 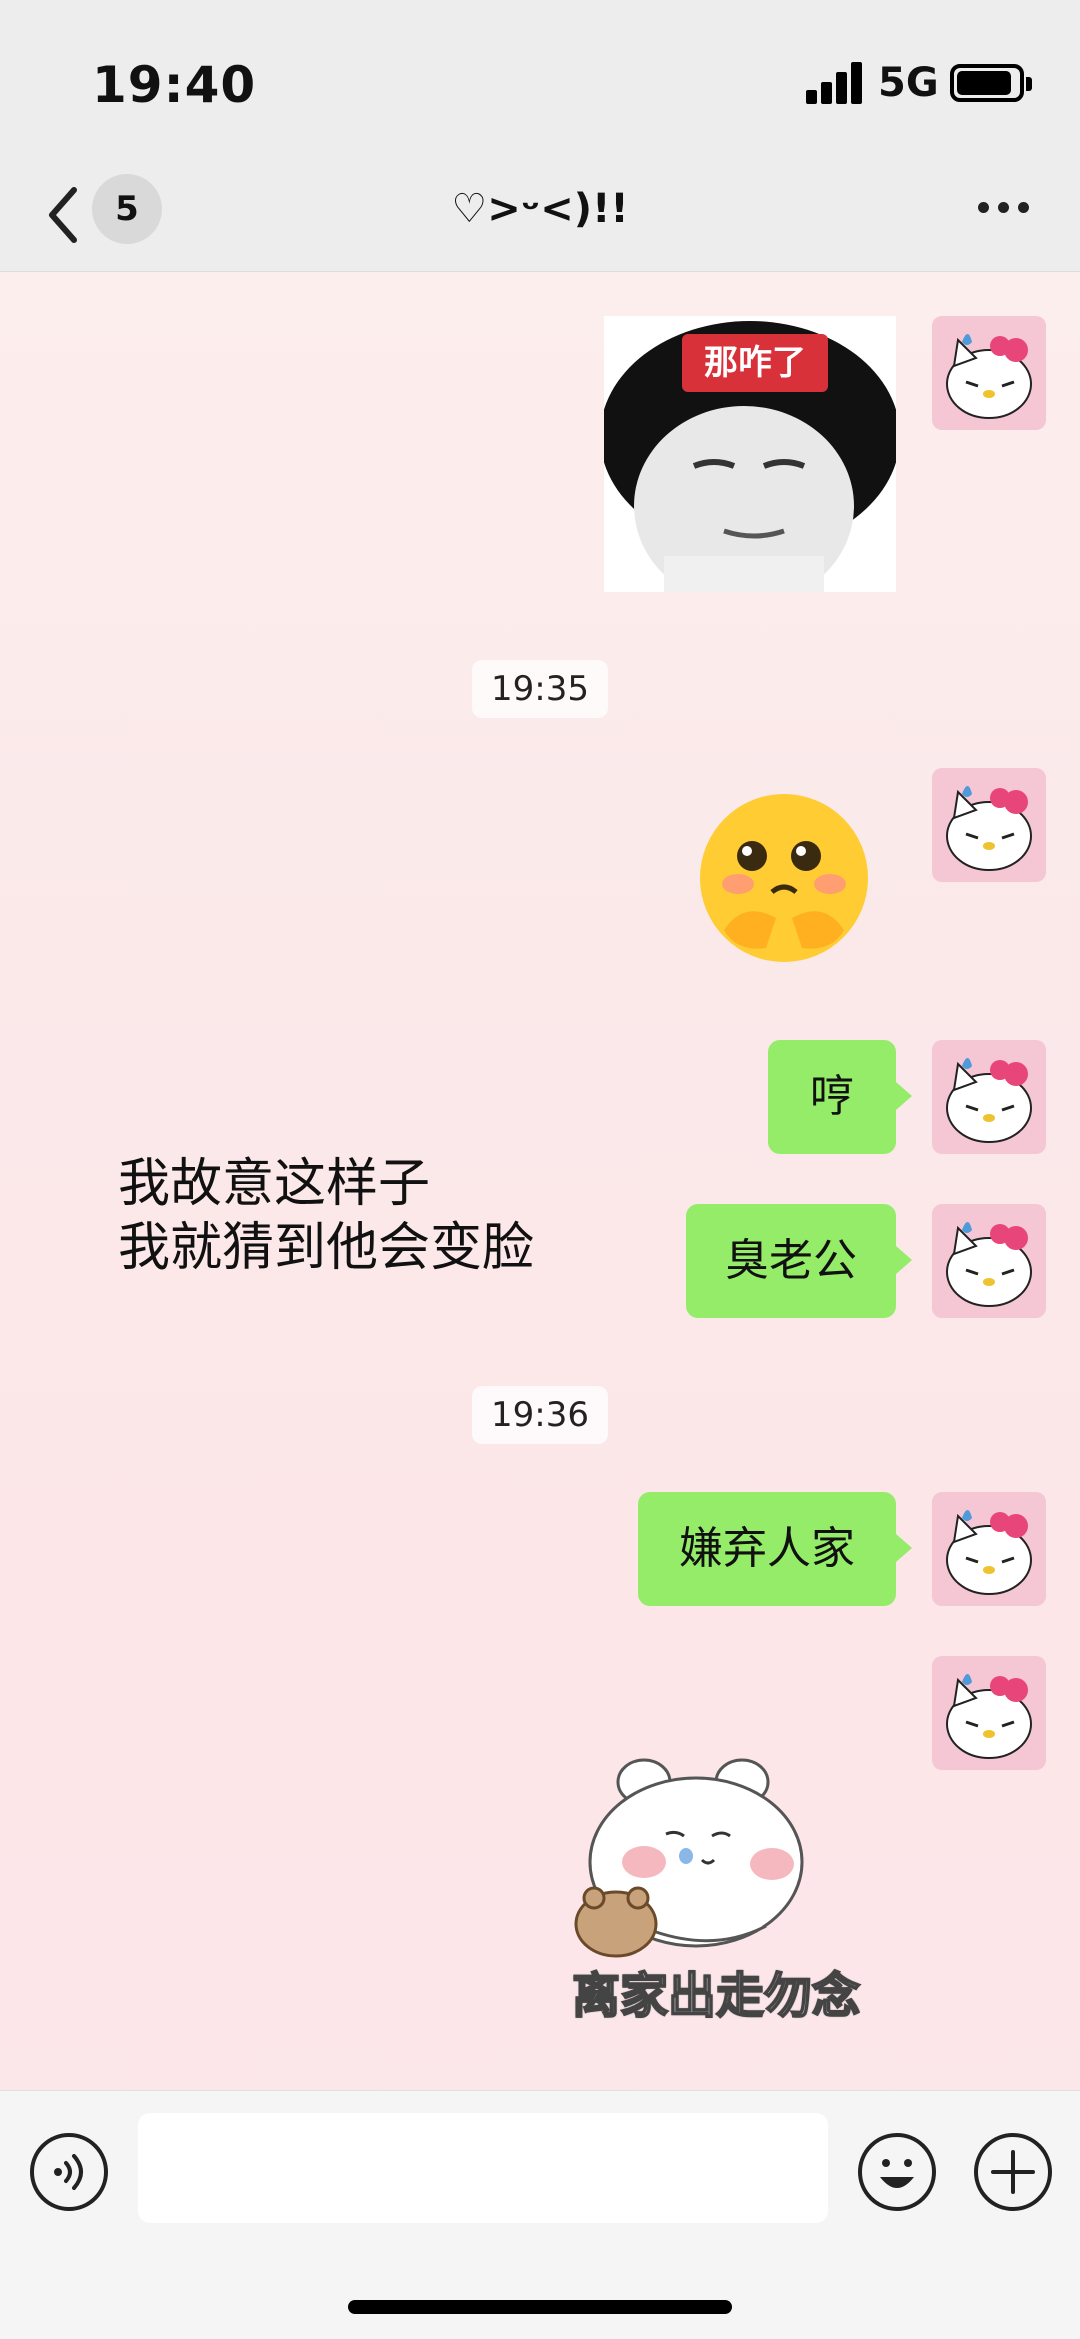 What do you see at coordinates (540, 2307) in the screenshot?
I see `home-indicator` at bounding box center [540, 2307].